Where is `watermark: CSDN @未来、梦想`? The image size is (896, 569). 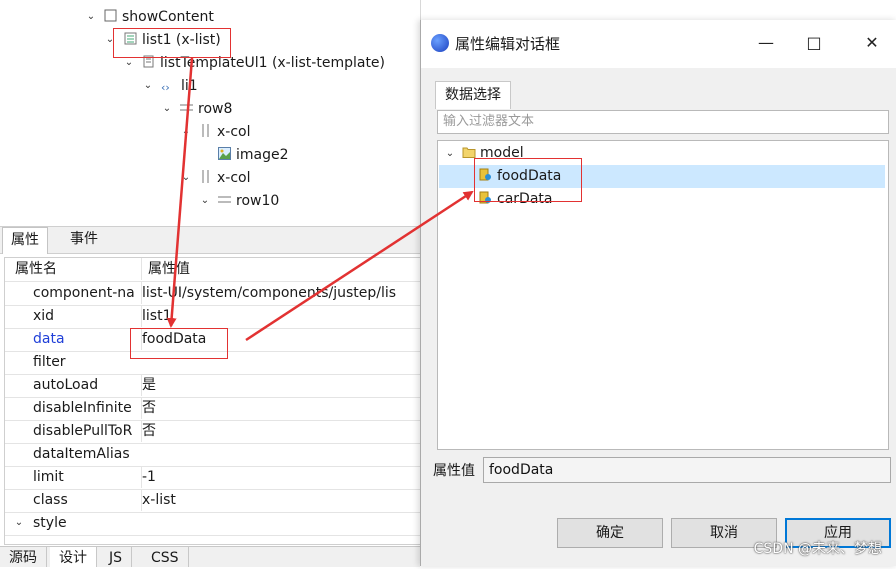 watermark: CSDN @未来、梦想 is located at coordinates (817, 549).